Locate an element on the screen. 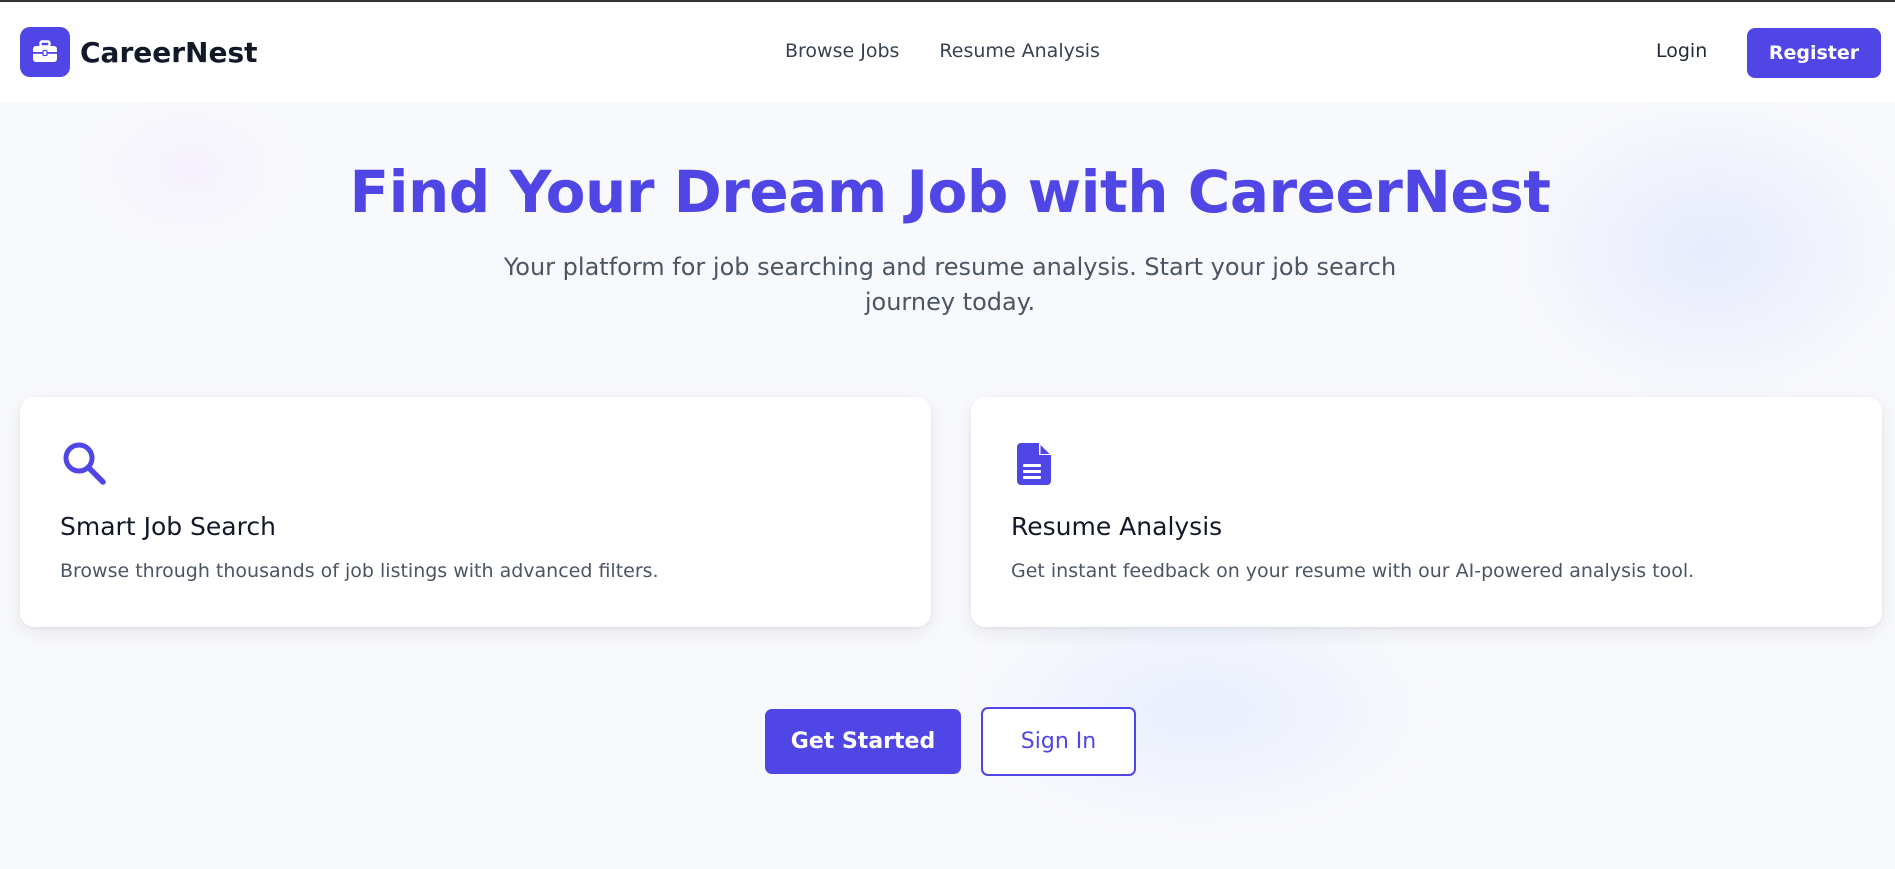  brand-link: CareerNest is located at coordinates (139, 52).